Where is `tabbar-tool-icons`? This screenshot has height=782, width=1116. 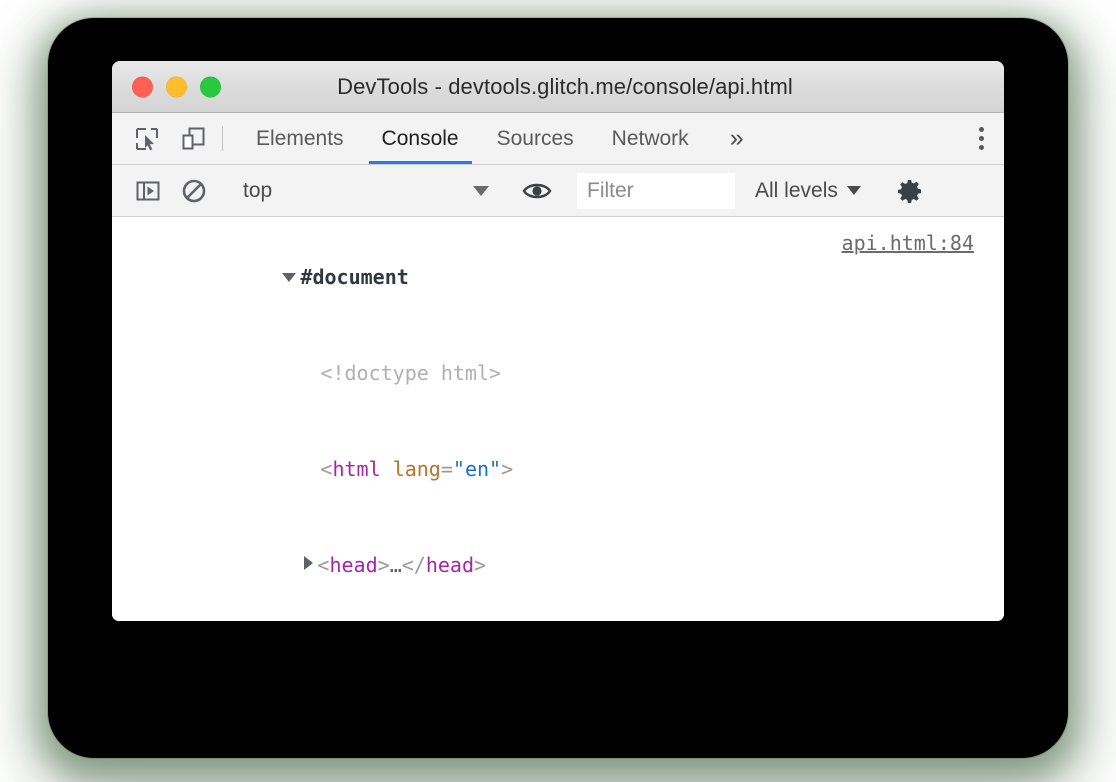
tabbar-tool-icons is located at coordinates (167, 138).